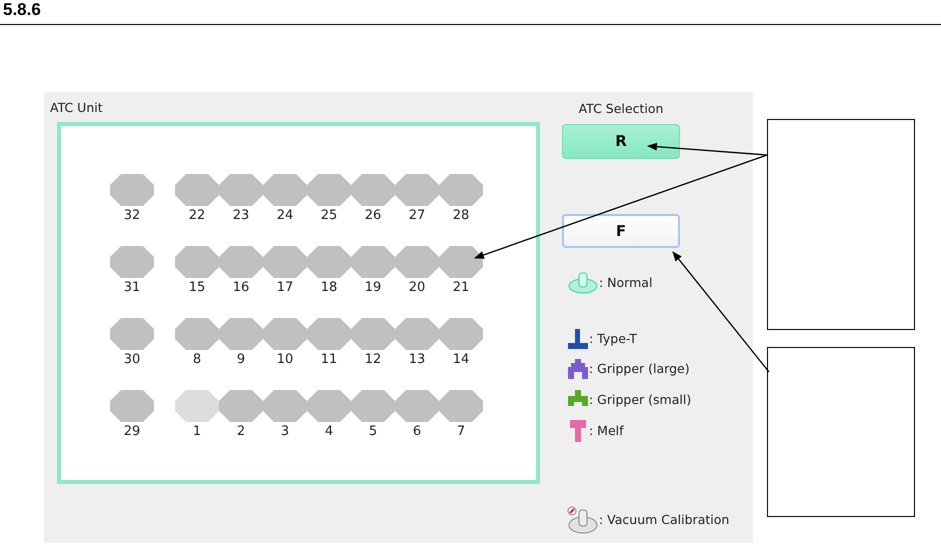 The image size is (941, 544). Describe the element at coordinates (285, 432) in the screenshot. I see `slot-number: 3` at that location.